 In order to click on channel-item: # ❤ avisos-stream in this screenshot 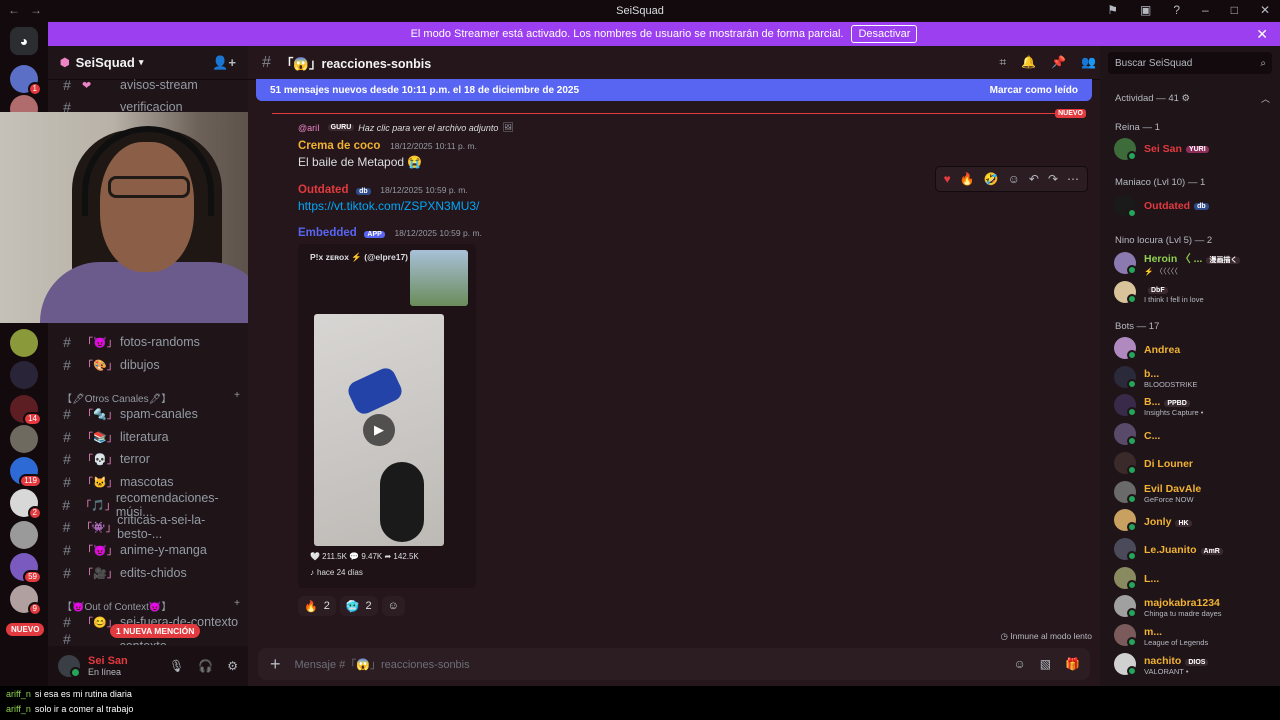, I will do `click(150, 85)`.